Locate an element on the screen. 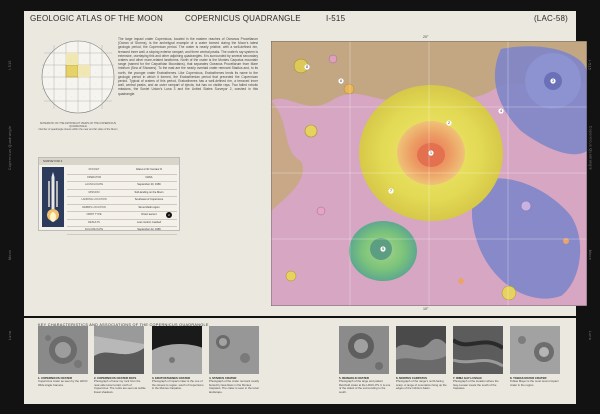  left-edge-label: Luna is located at coordinates (10, 335).